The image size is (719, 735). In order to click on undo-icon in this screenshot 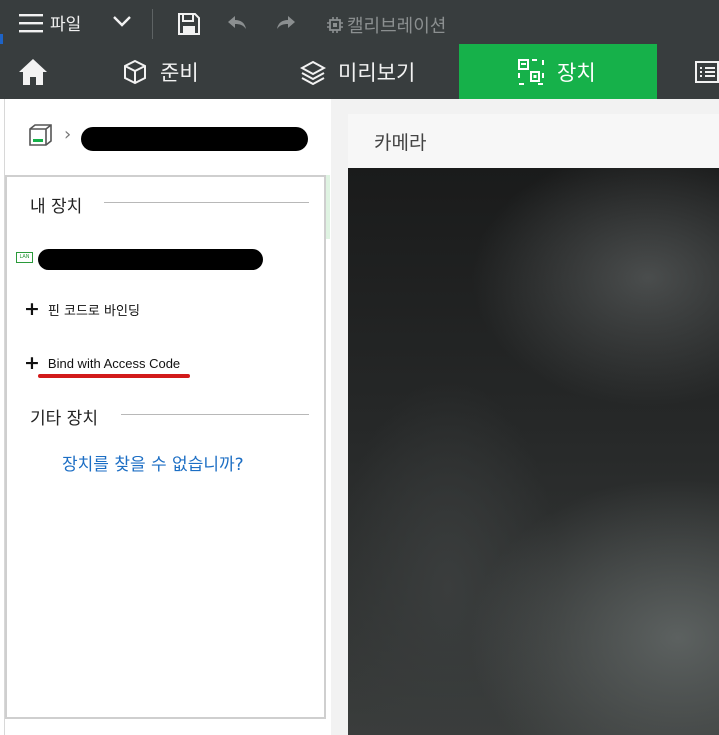, I will do `click(237, 22)`.